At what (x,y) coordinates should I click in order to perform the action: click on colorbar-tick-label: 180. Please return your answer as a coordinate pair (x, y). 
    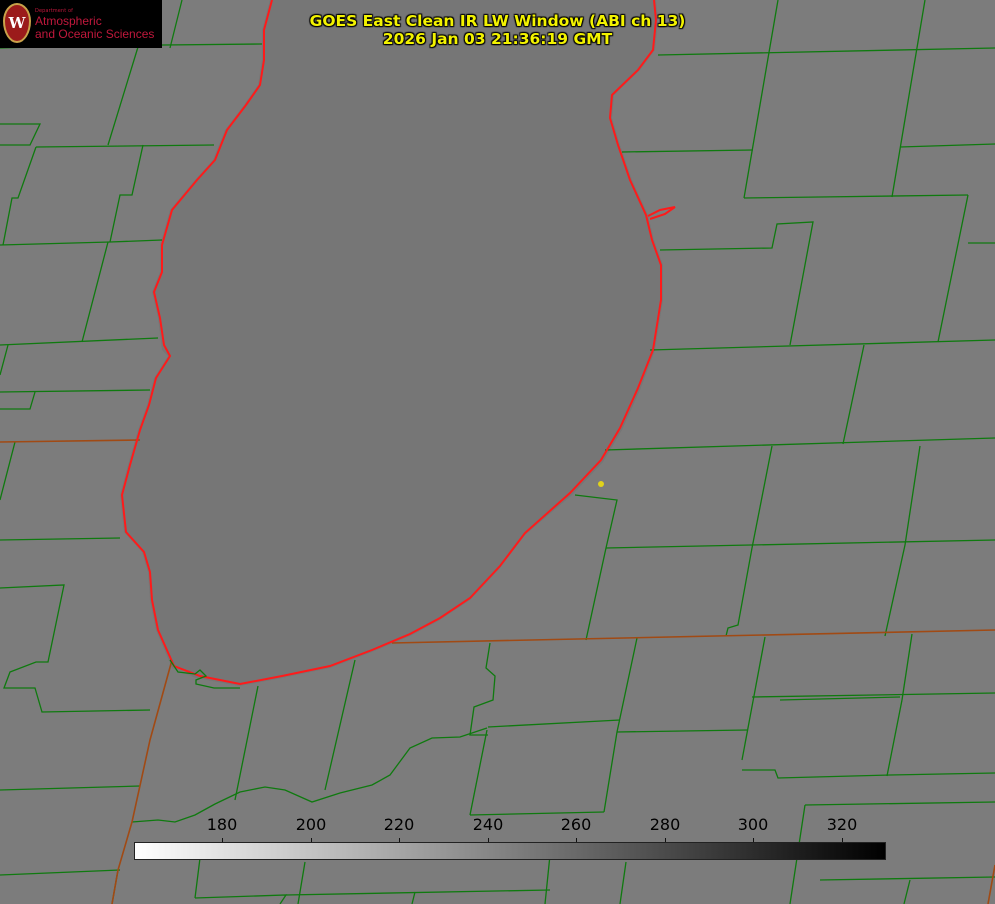
    Looking at the image, I should click on (222, 824).